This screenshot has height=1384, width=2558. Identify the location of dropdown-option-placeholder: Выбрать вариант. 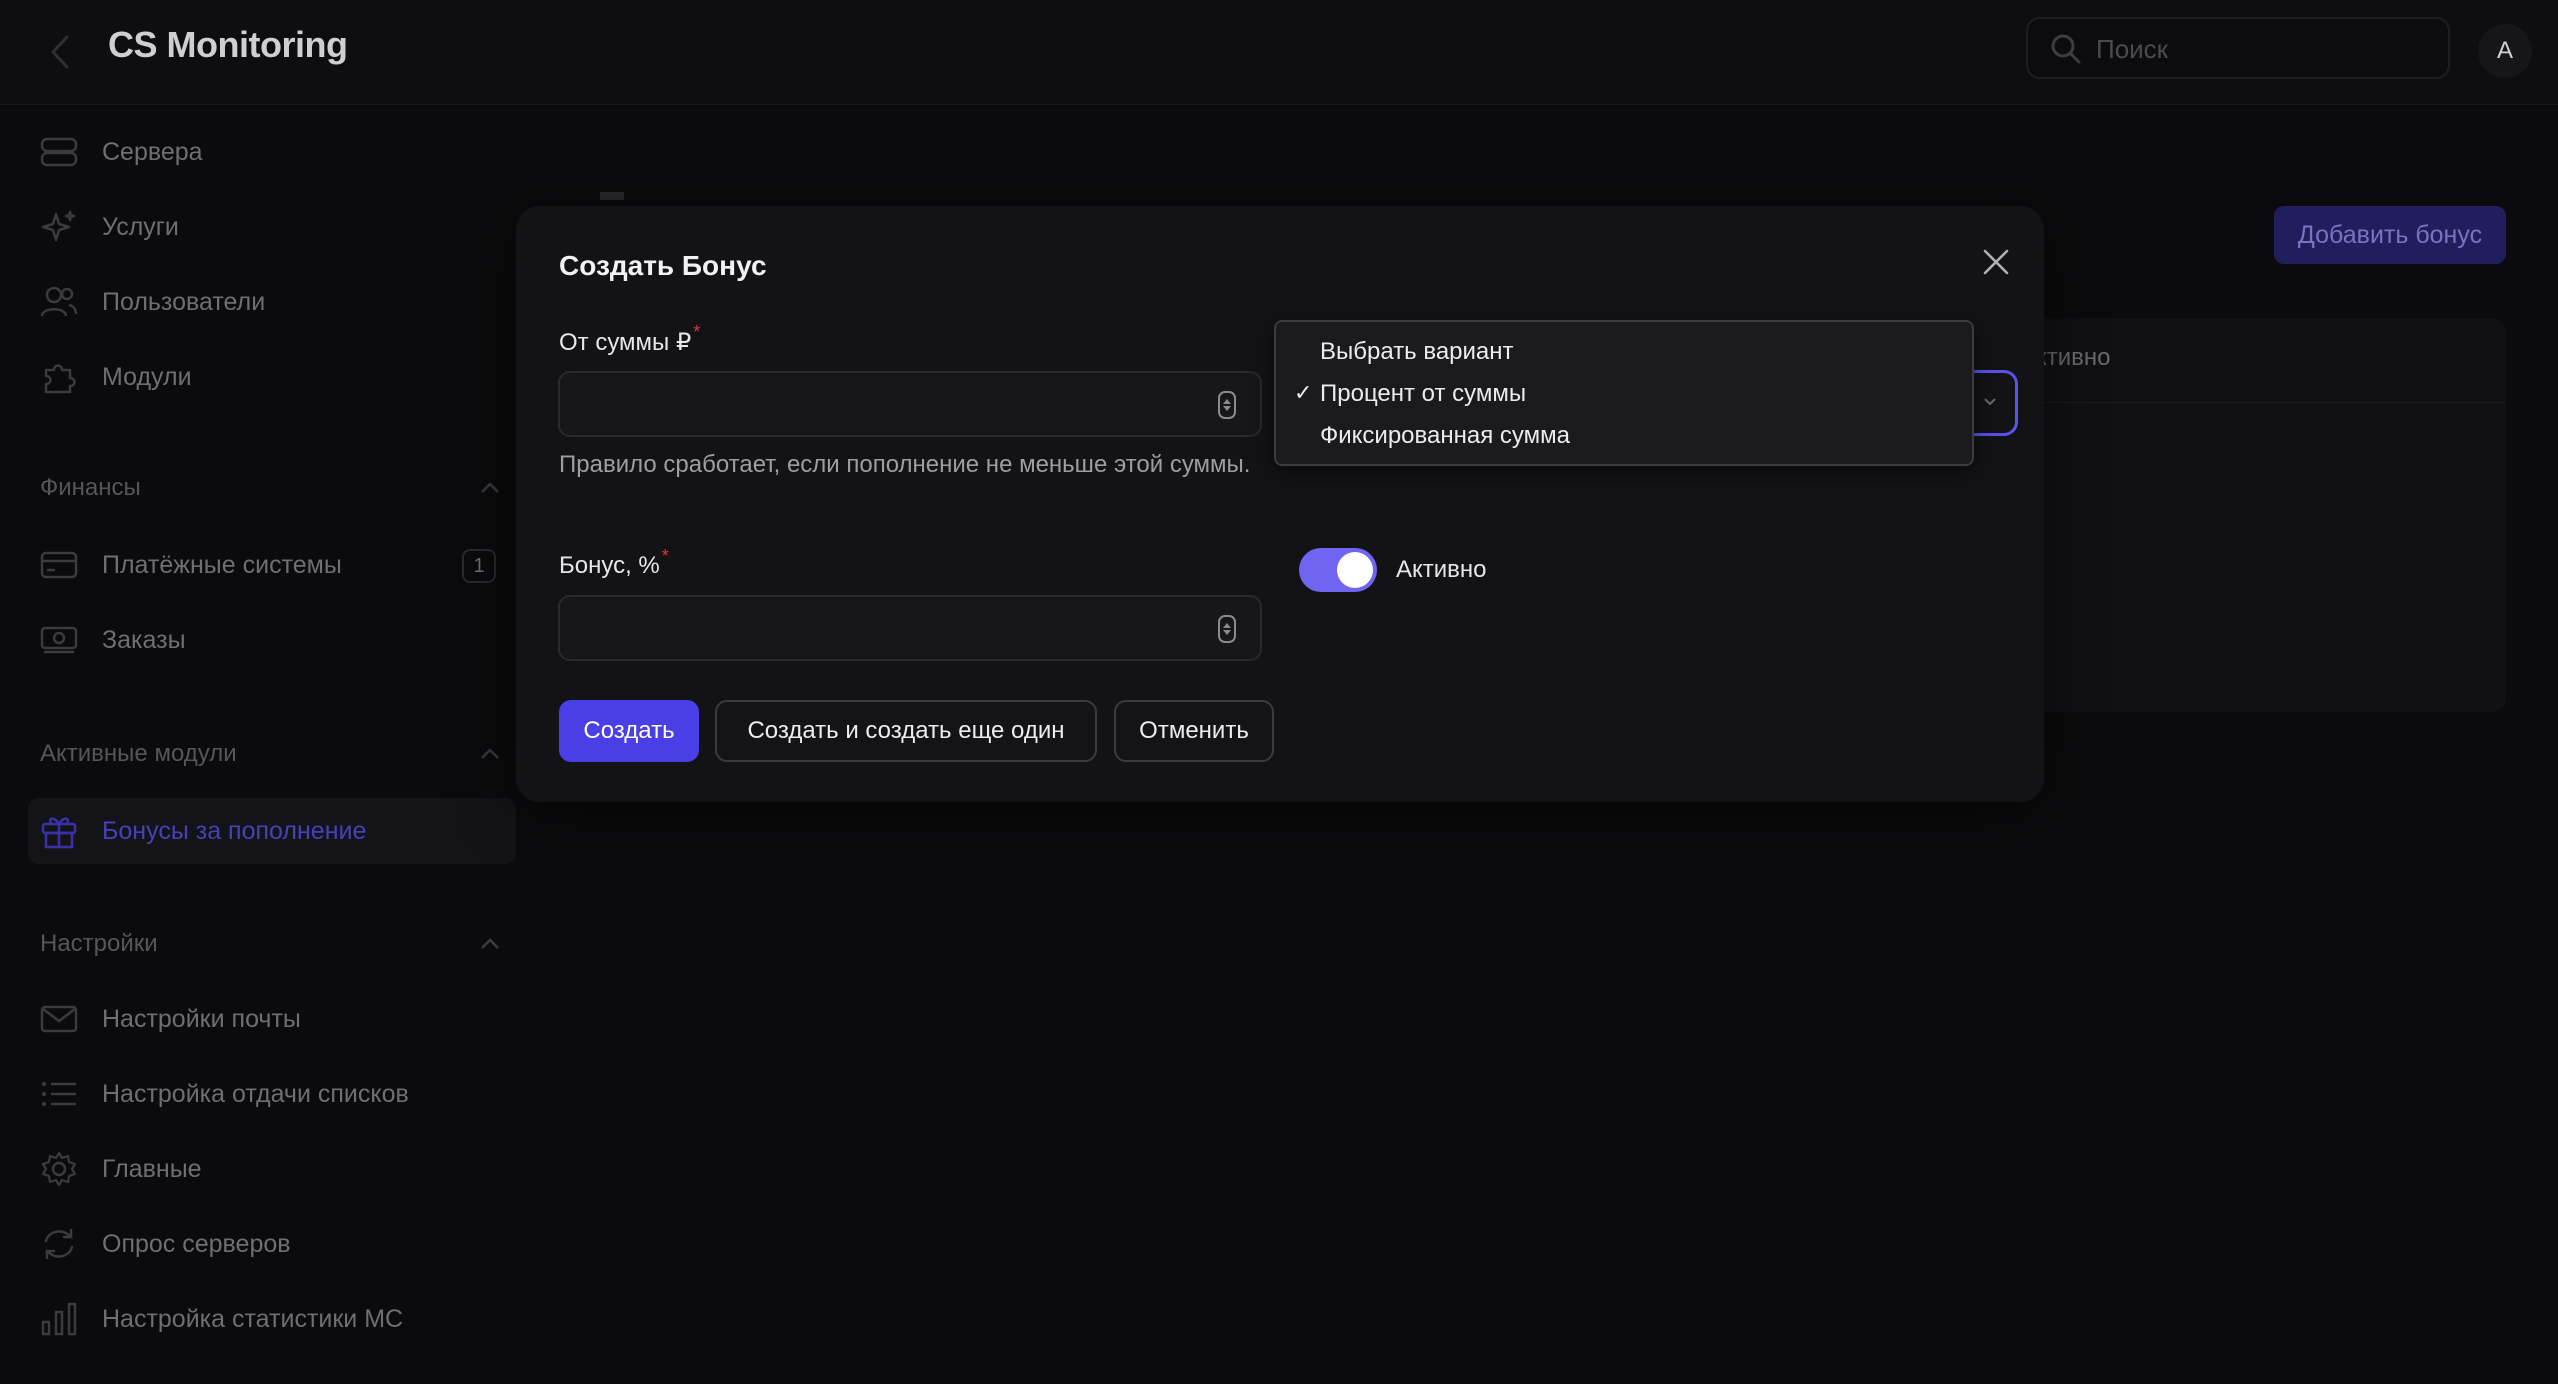
(1417, 352).